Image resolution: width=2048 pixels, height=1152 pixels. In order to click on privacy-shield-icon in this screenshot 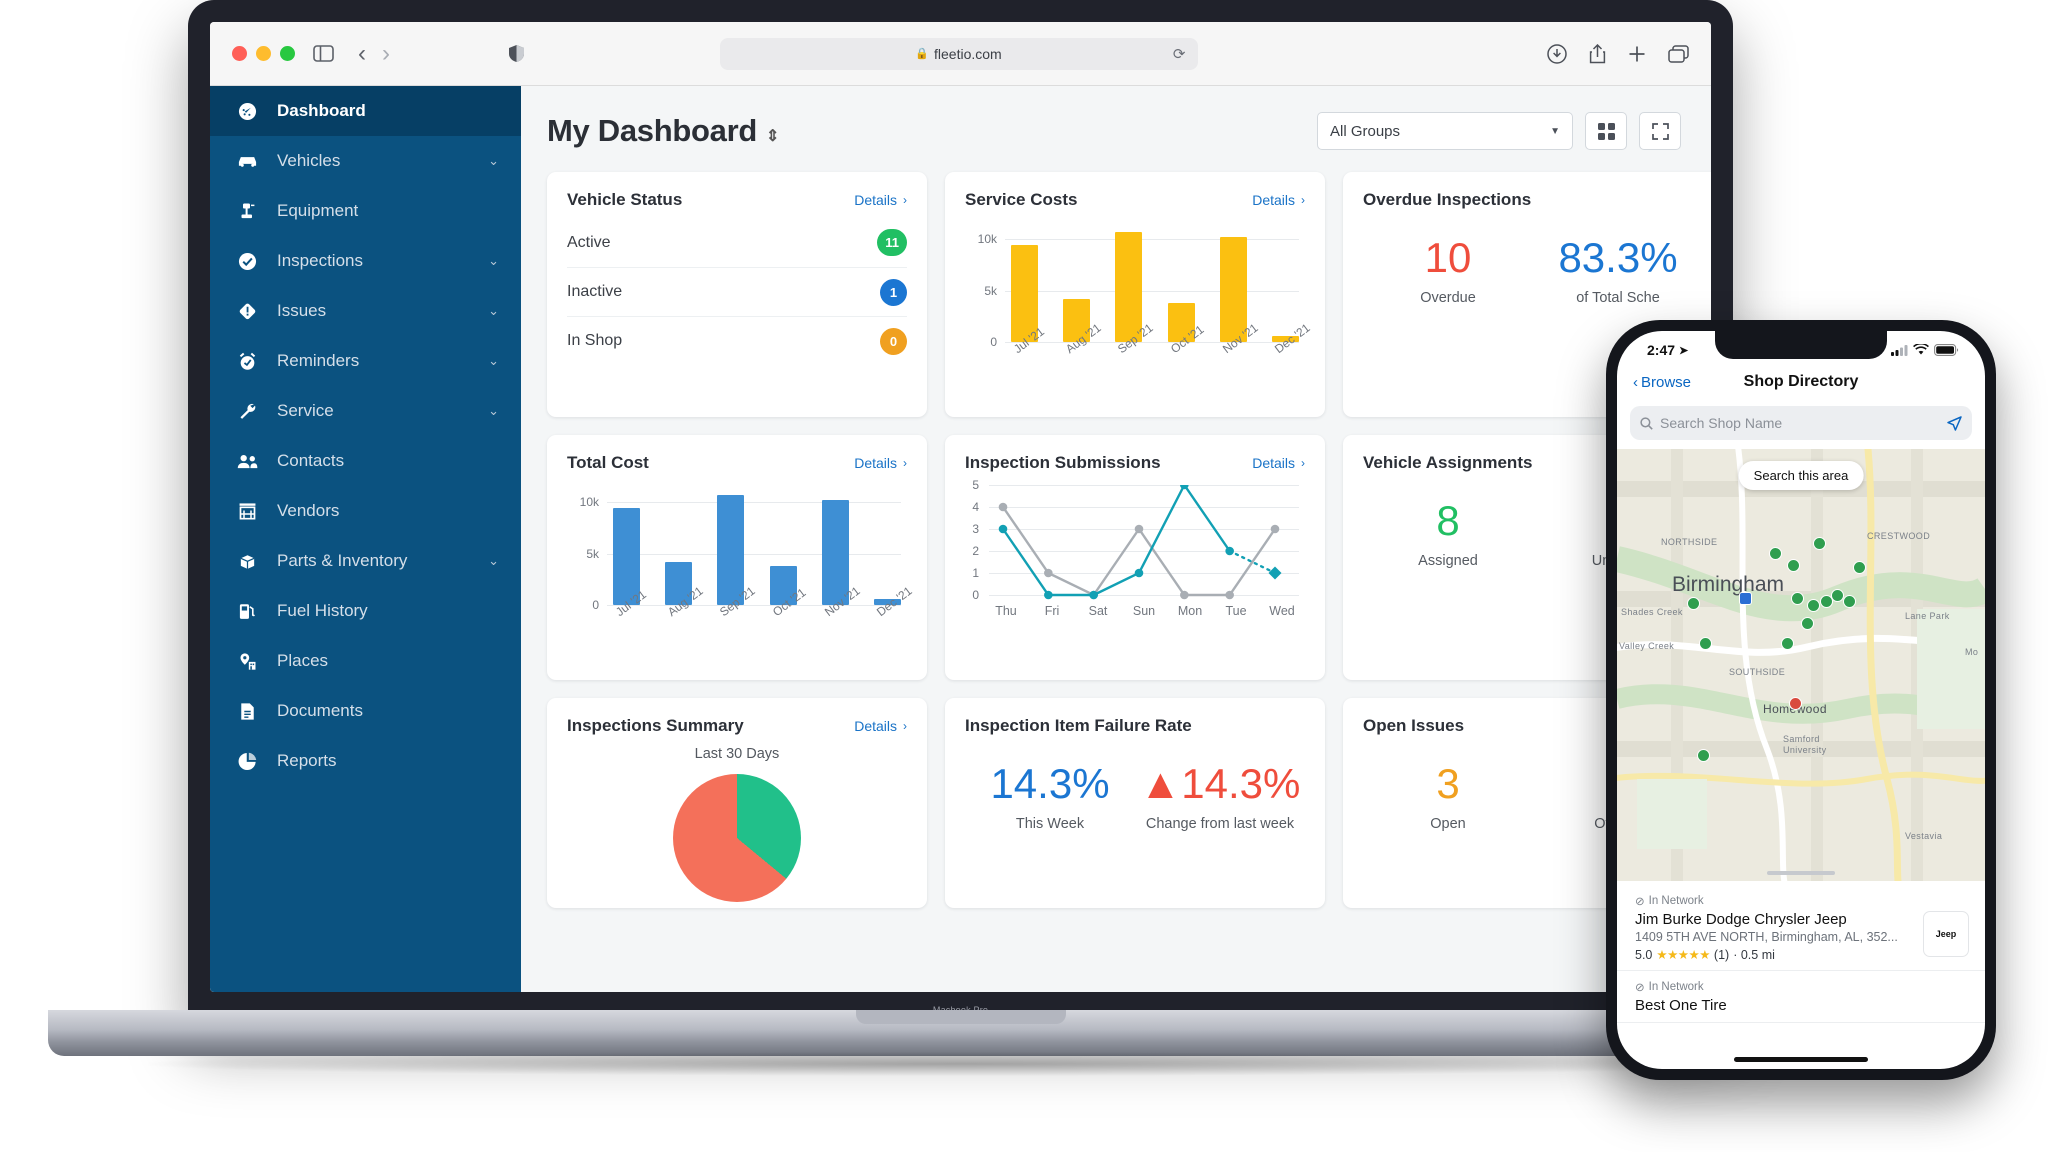, I will do `click(516, 53)`.